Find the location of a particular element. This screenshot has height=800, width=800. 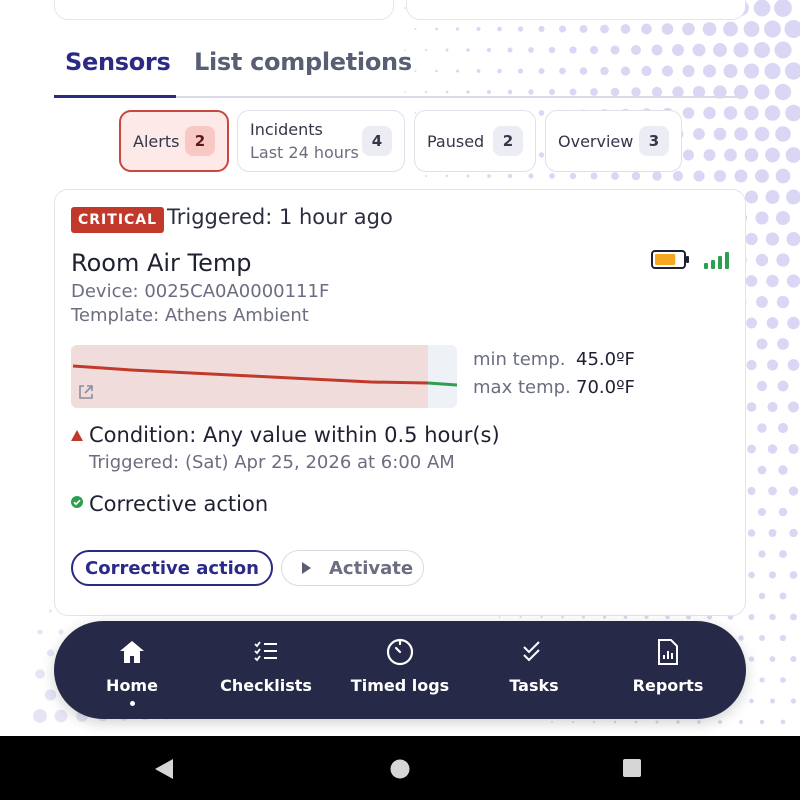

activate-button: Activate is located at coordinates (352, 568).